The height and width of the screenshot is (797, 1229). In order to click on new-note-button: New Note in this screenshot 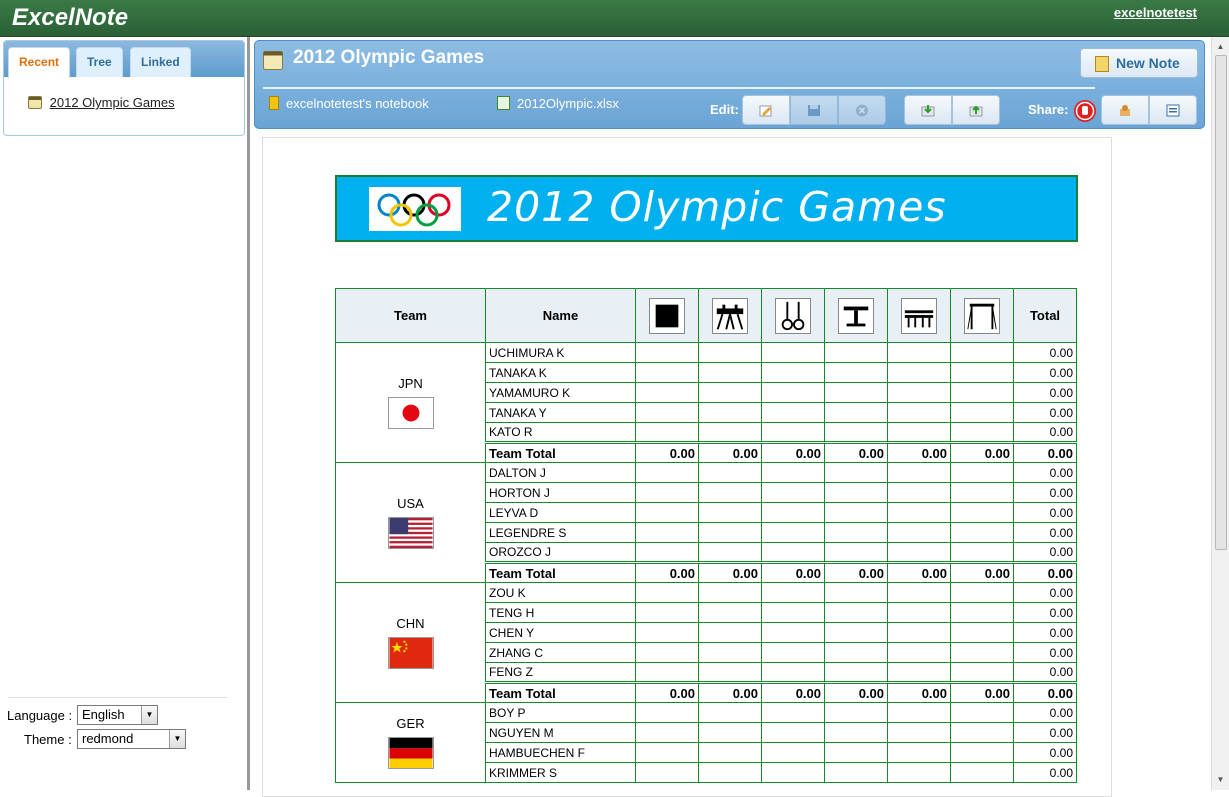, I will do `click(1139, 63)`.